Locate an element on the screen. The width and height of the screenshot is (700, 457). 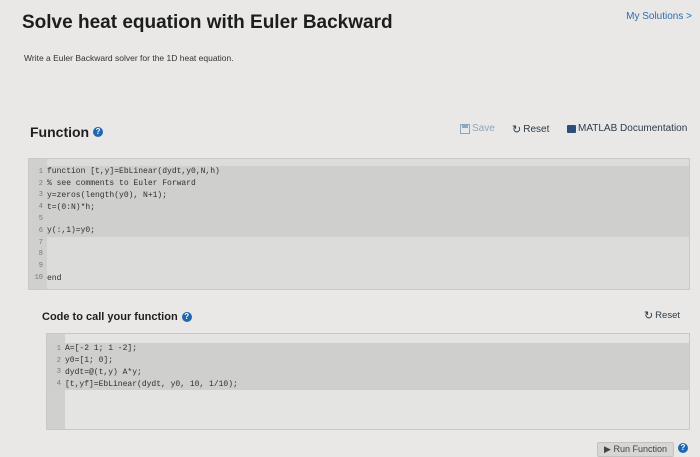
code-line: 7 is located at coordinates (359, 243).